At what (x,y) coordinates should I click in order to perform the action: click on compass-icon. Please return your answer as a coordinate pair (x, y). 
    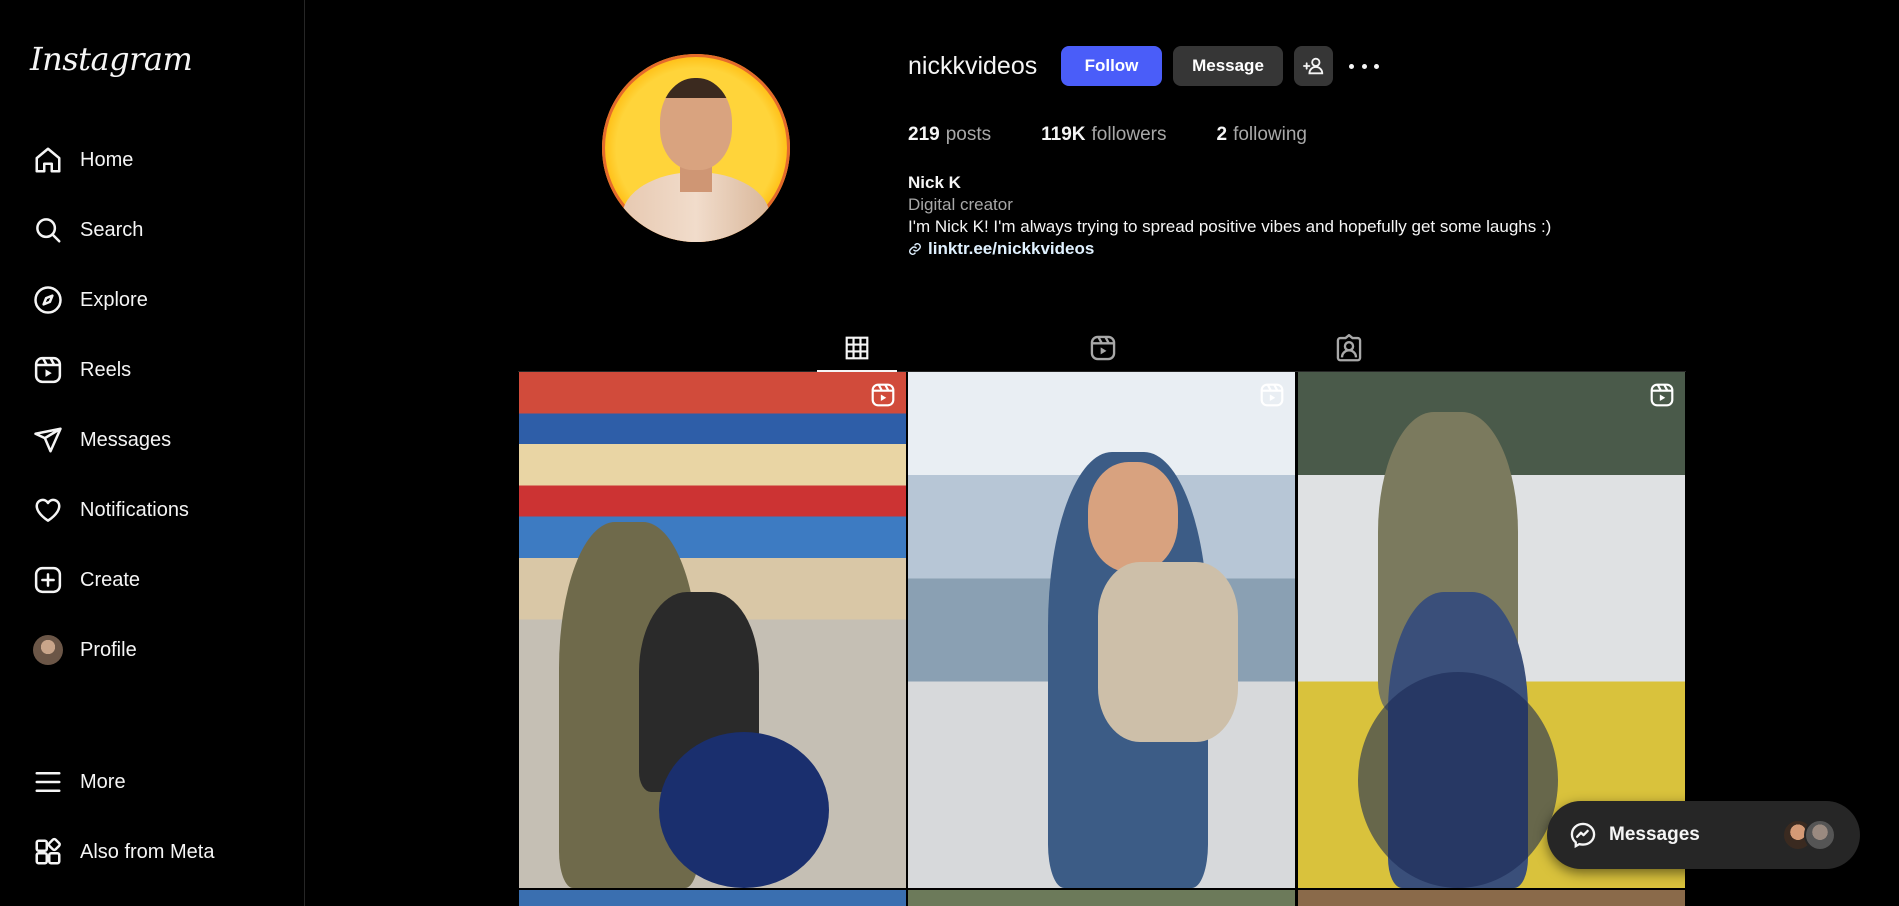
    Looking at the image, I should click on (48, 300).